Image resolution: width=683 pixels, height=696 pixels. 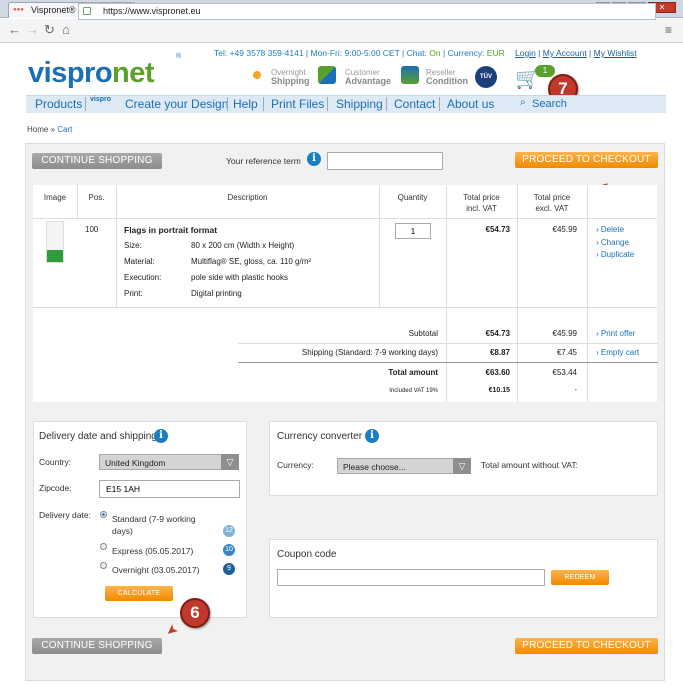 What do you see at coordinates (257, 75) in the screenshot?
I see `overnight-shipping-icon` at bounding box center [257, 75].